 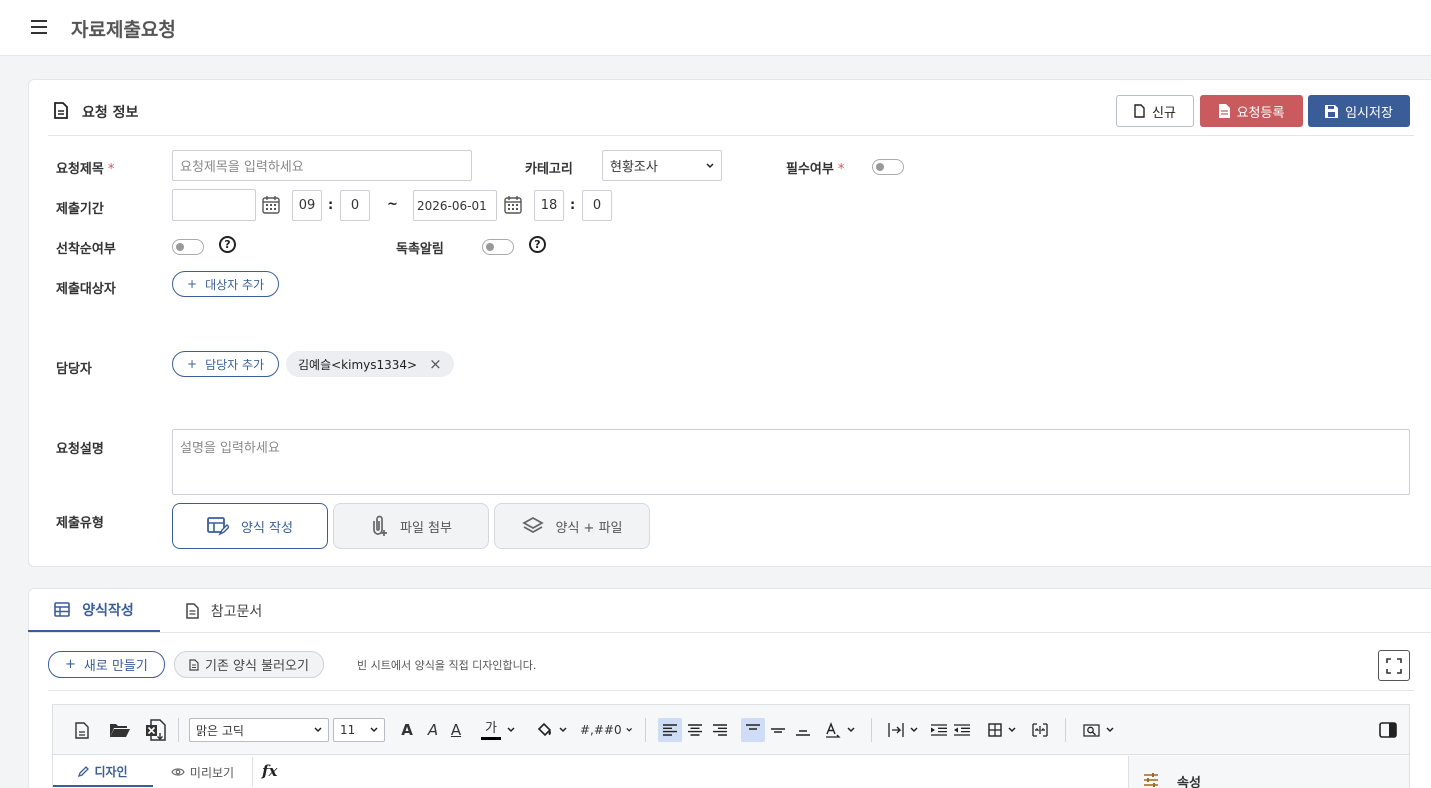 I want to click on manager-chip: 김예슬<kimys1334> ×, so click(x=370, y=364).